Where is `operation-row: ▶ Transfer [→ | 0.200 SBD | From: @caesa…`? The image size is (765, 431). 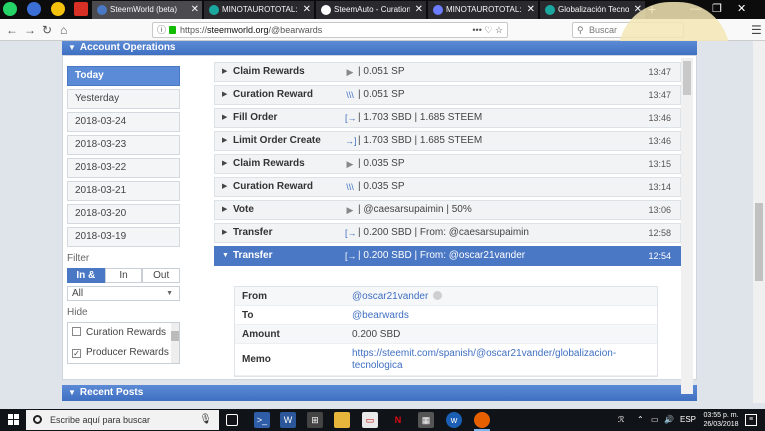
operation-row: ▶ Transfer [→ | 0.200 SBD | From: @caesa… is located at coordinates (447, 233).